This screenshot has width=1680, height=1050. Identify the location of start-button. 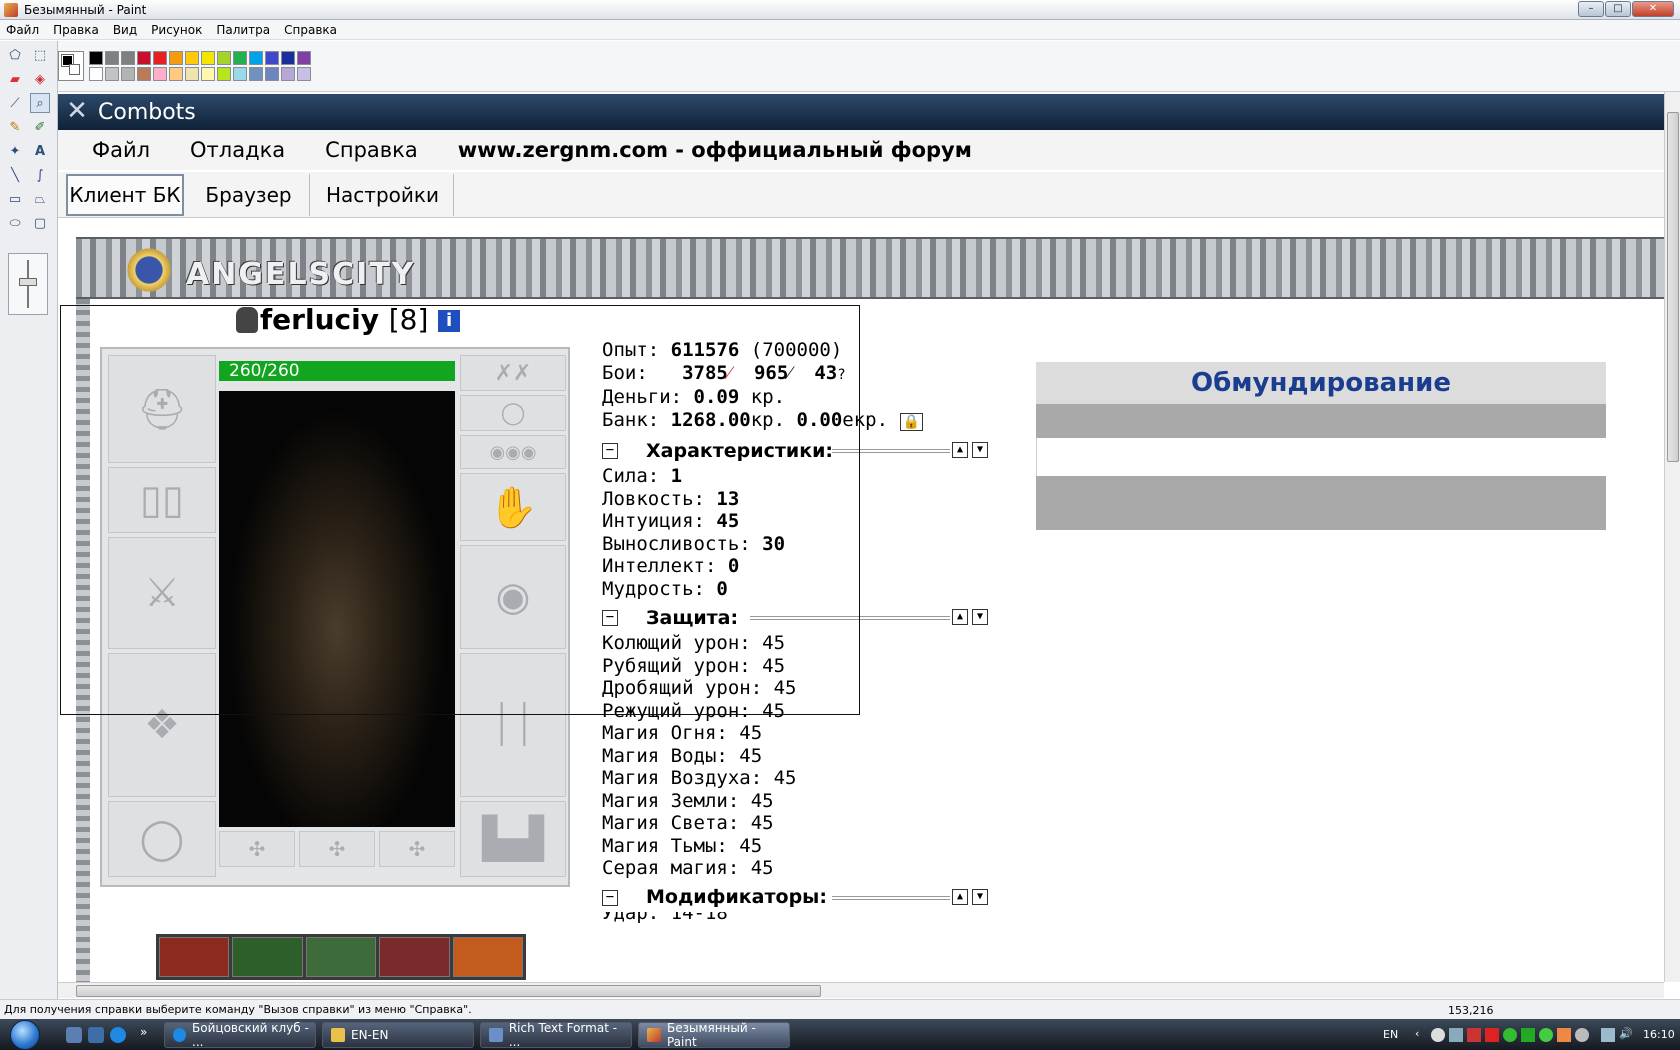
(25, 1035).